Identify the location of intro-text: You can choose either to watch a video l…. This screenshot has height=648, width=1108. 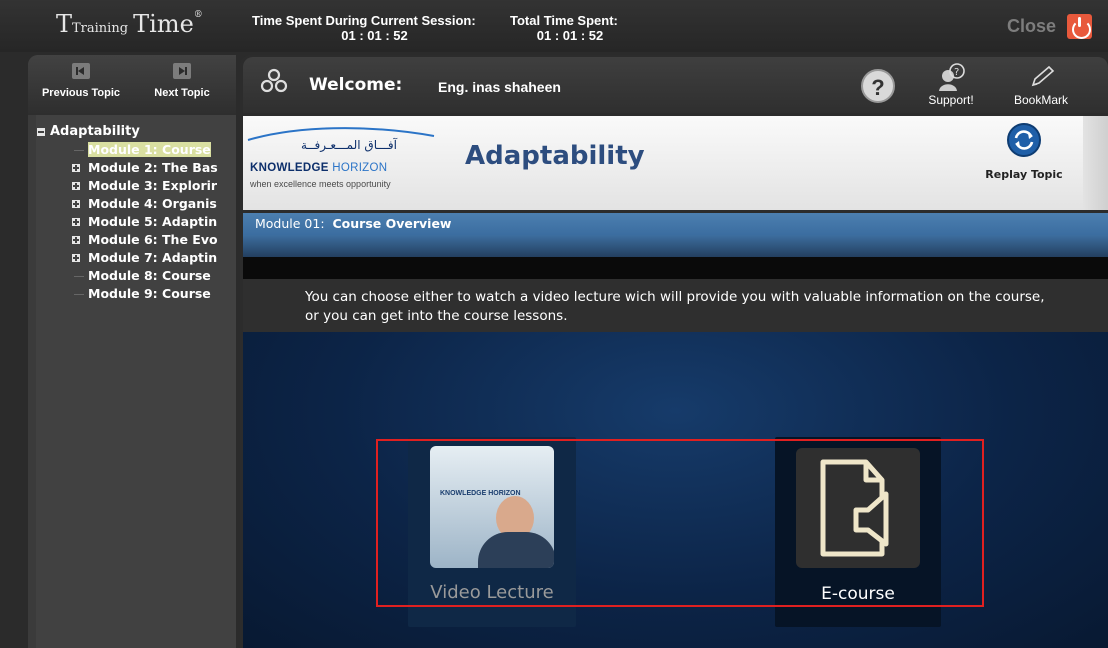
(675, 305).